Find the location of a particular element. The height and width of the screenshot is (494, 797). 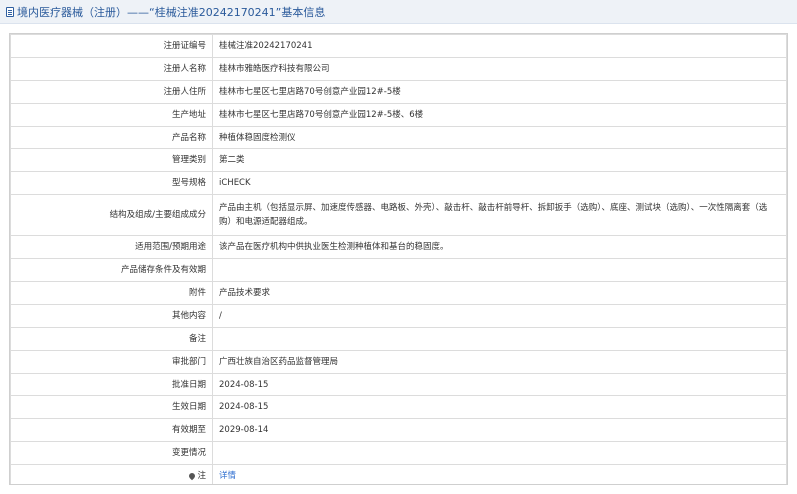

row-note: 注 详情 is located at coordinates (398, 474).